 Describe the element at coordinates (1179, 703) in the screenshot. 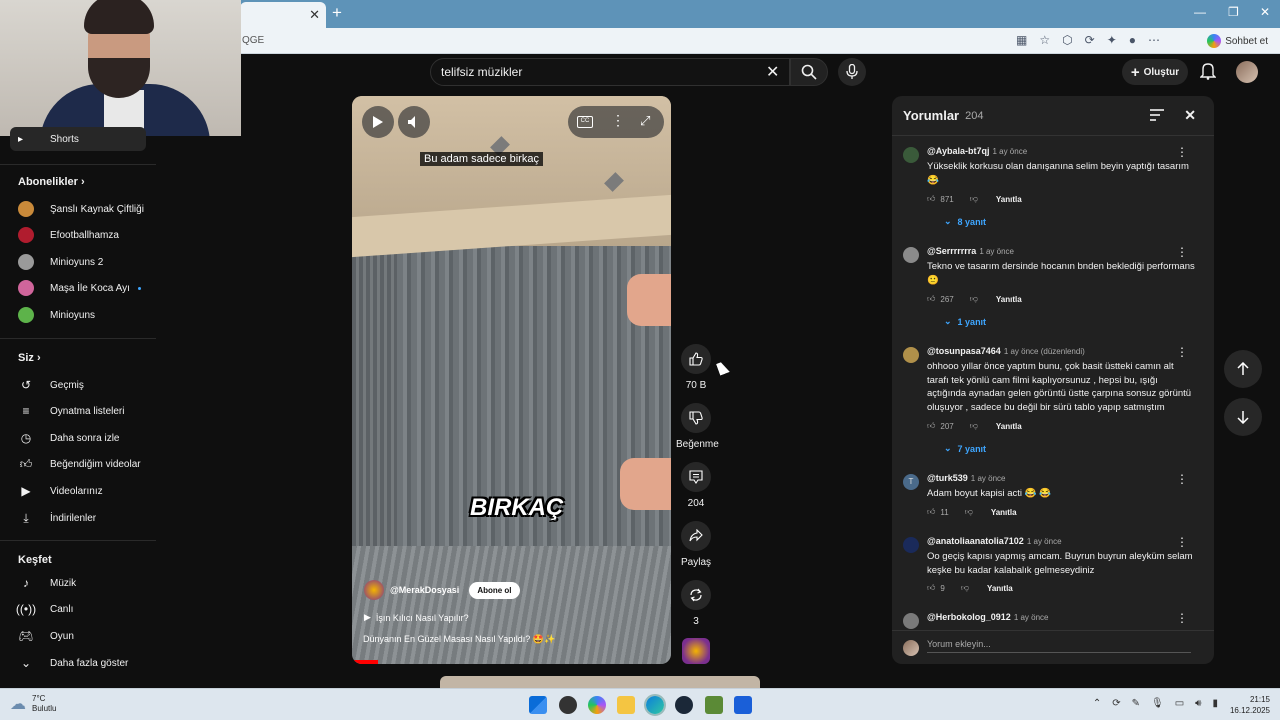

I see `display-icon: ▭` at that location.